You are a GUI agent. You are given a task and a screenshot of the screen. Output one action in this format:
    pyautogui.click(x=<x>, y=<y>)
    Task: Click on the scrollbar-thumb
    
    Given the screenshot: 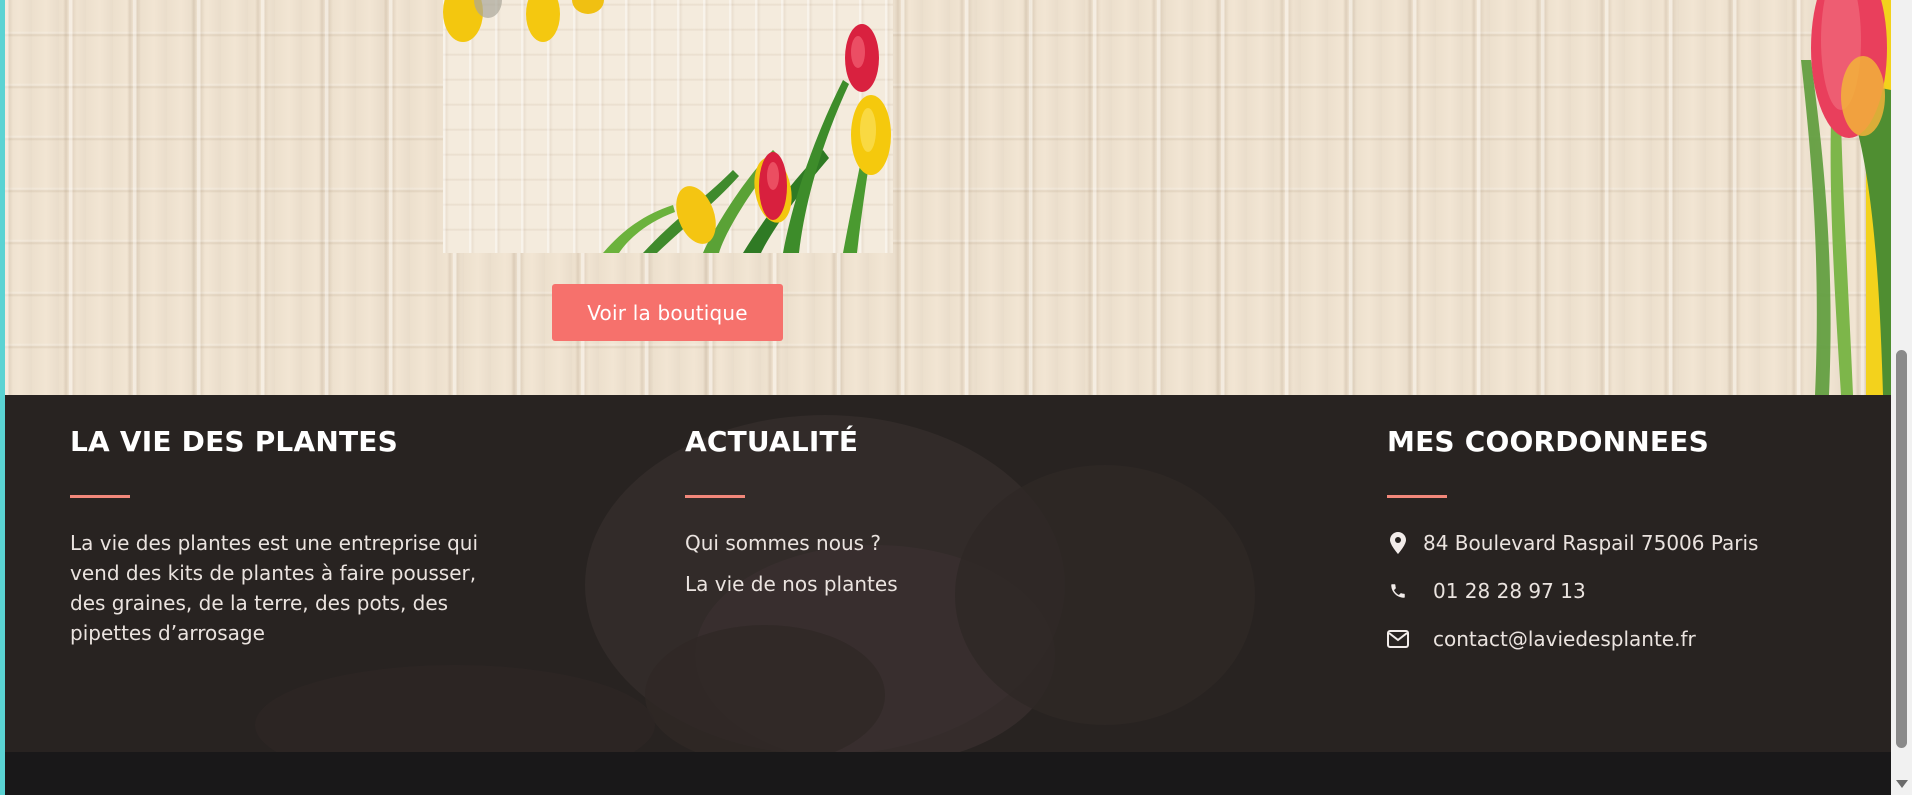 What is the action you would take?
    pyautogui.click(x=1901, y=549)
    